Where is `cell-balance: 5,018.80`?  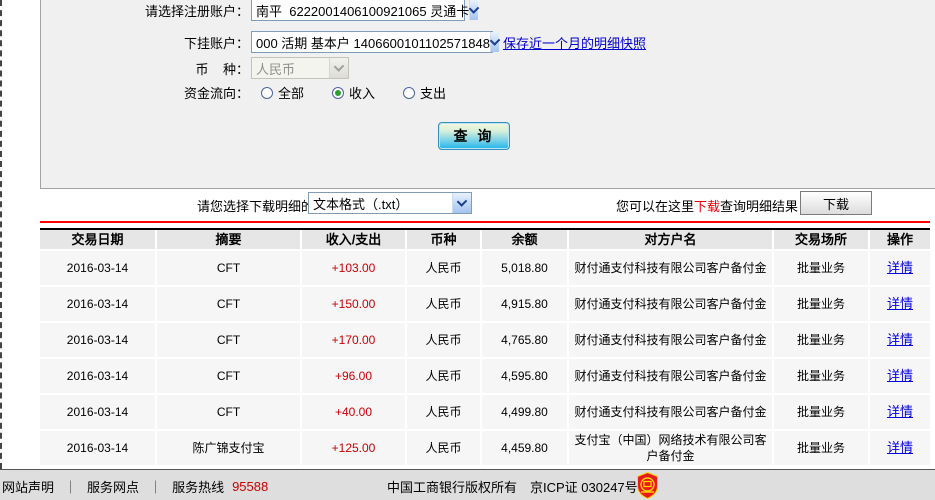 cell-balance: 5,018.80 is located at coordinates (524, 268).